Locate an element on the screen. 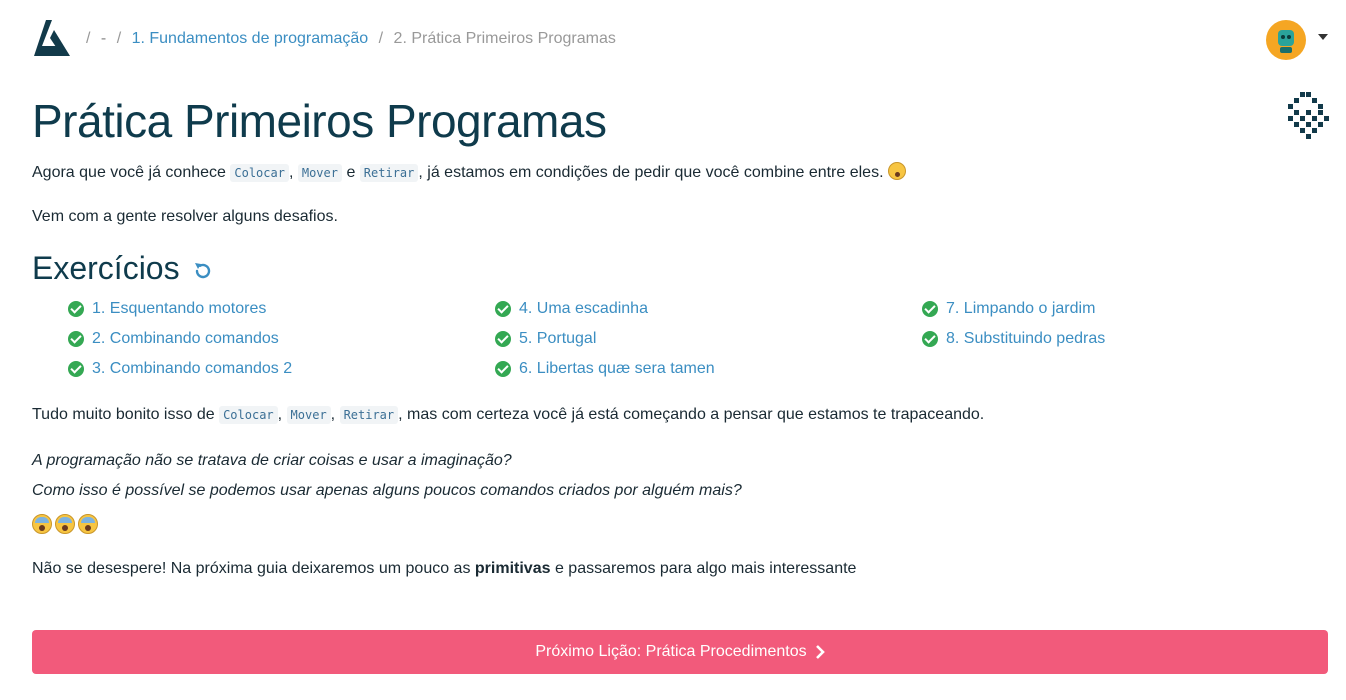 This screenshot has height=700, width=1346. exercise-link-7: 7. Limpando o jardim is located at coordinates (1008, 309).